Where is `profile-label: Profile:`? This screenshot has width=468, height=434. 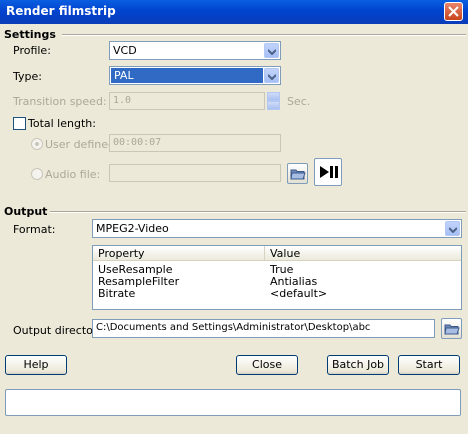 profile-label: Profile: is located at coordinates (32, 50).